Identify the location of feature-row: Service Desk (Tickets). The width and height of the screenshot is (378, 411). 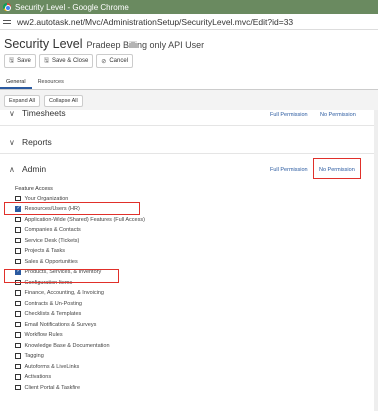
(47, 240).